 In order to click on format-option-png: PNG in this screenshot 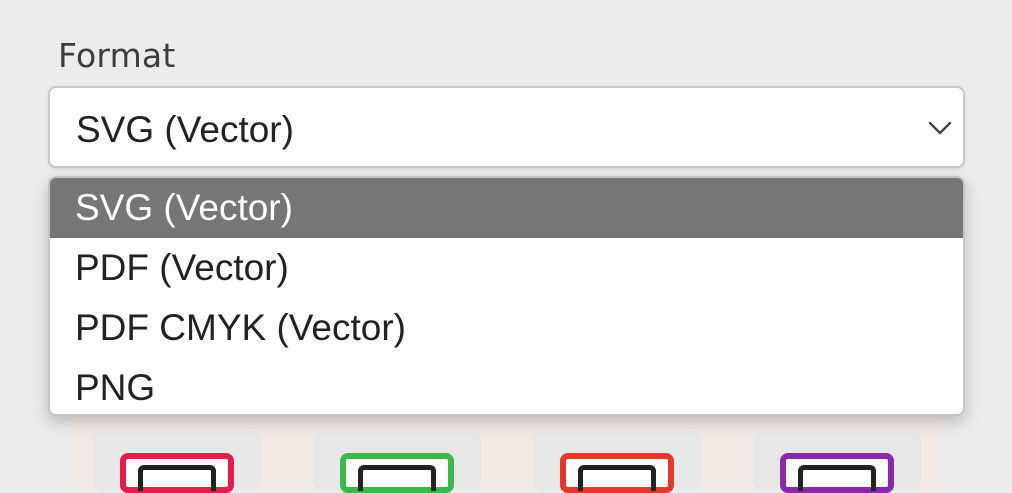, I will do `click(506, 386)`.